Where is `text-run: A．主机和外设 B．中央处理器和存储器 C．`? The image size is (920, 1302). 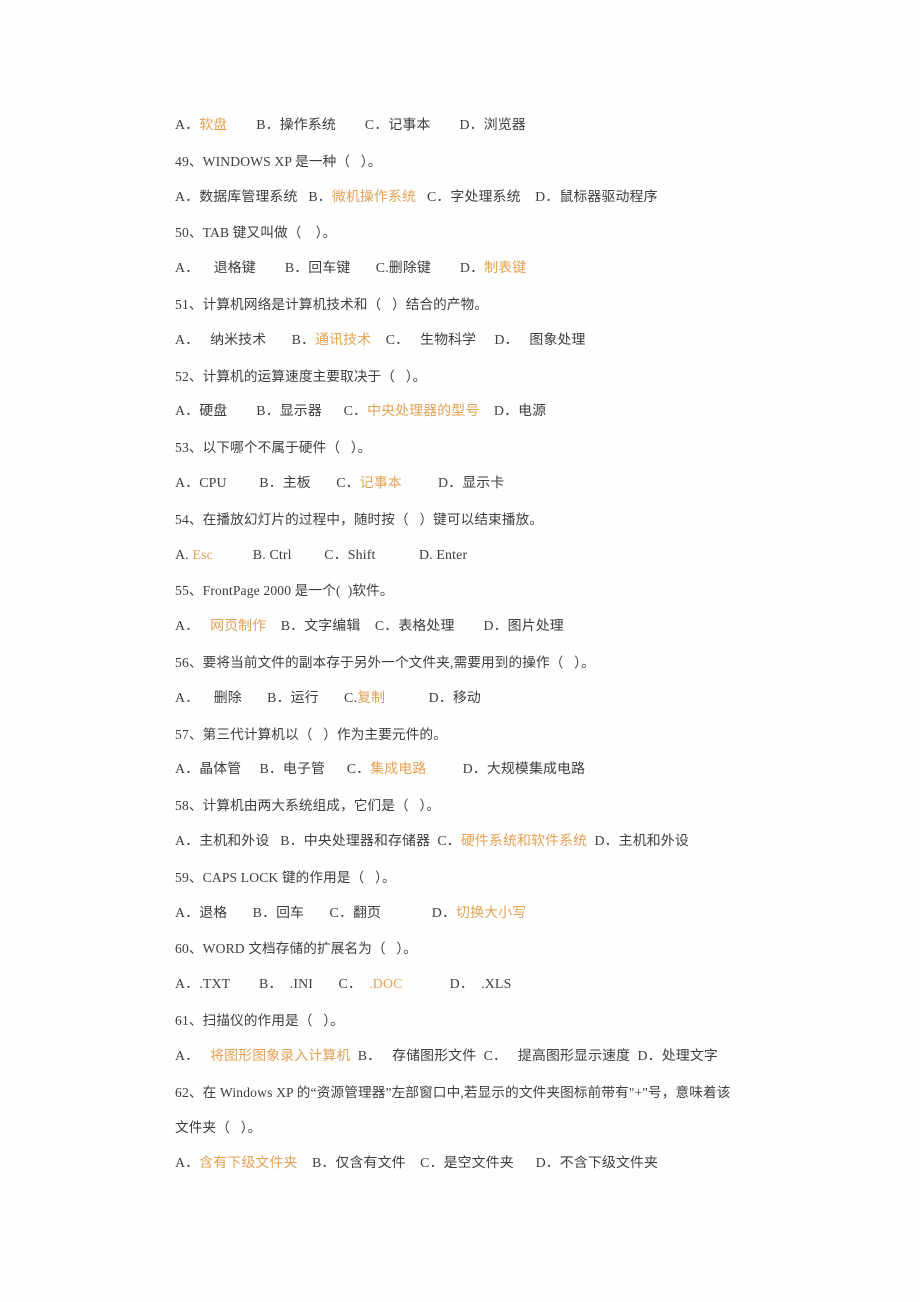
text-run: A．主机和外设 B．中央处理器和存储器 C． is located at coordinates (318, 841).